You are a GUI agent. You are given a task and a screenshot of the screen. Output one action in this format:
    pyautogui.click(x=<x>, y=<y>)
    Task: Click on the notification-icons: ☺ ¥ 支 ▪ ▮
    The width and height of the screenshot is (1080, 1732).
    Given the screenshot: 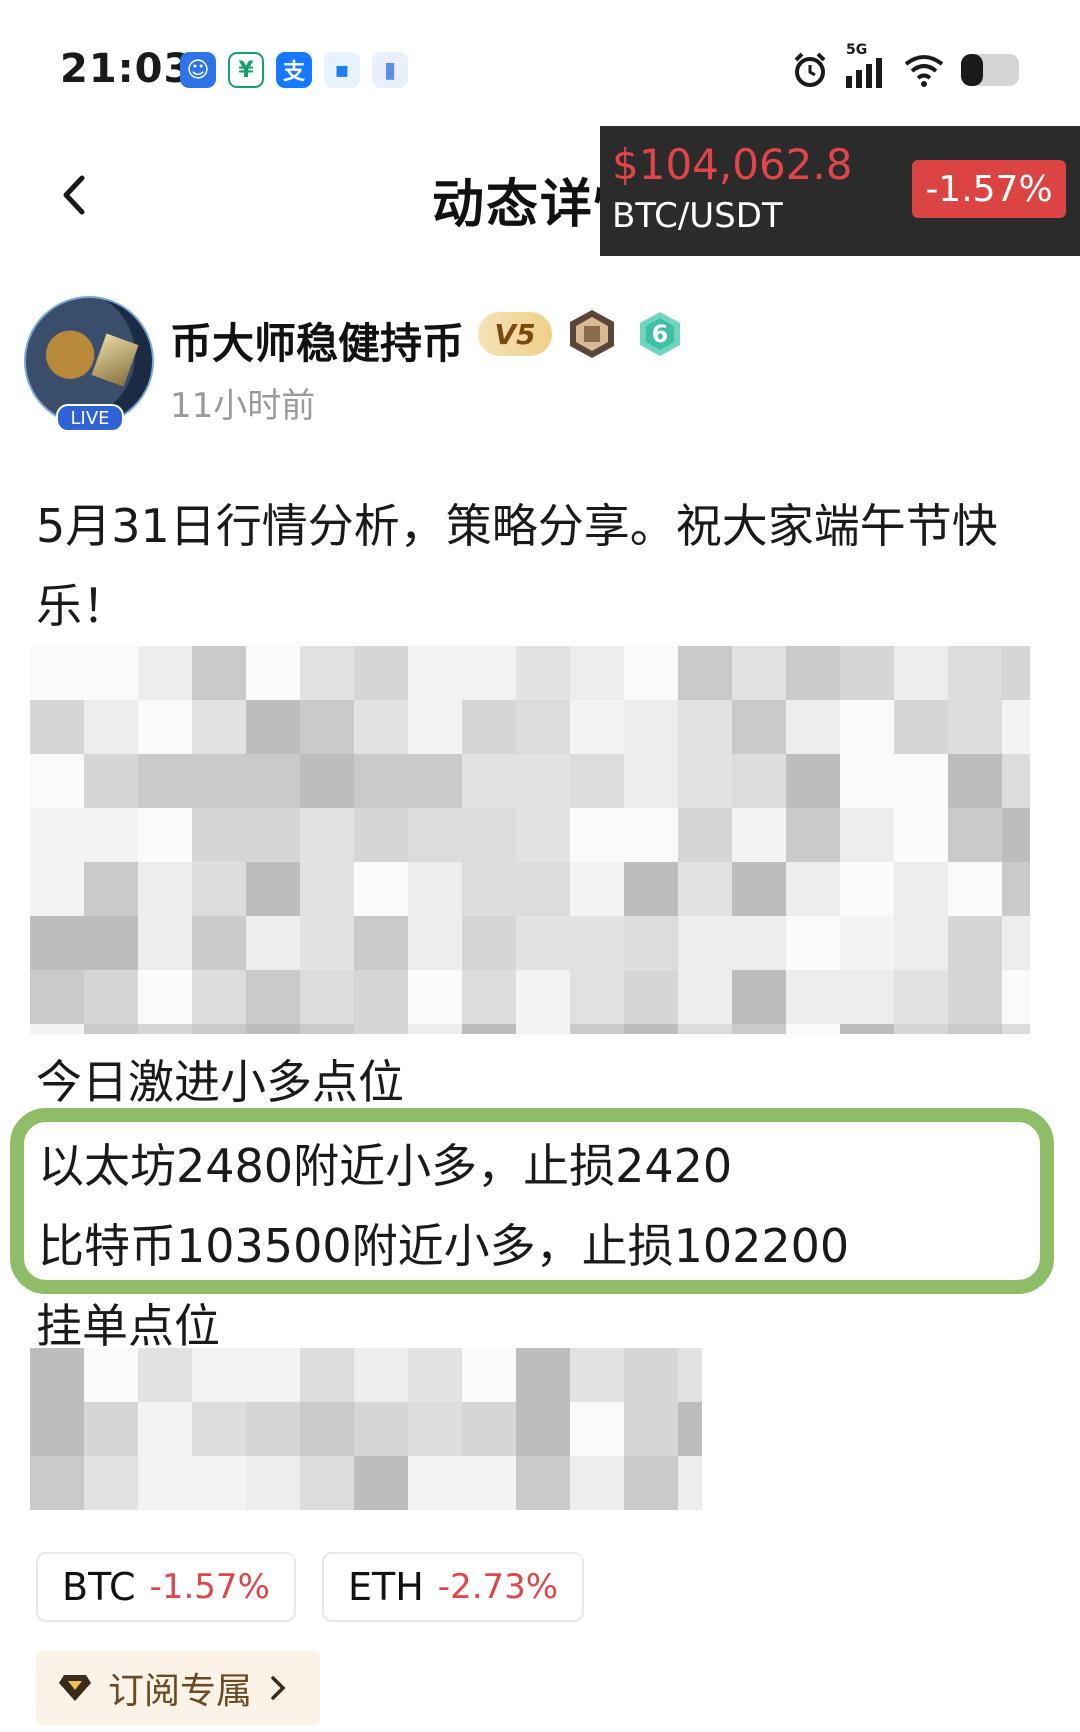 What is the action you would take?
    pyautogui.click(x=294, y=70)
    